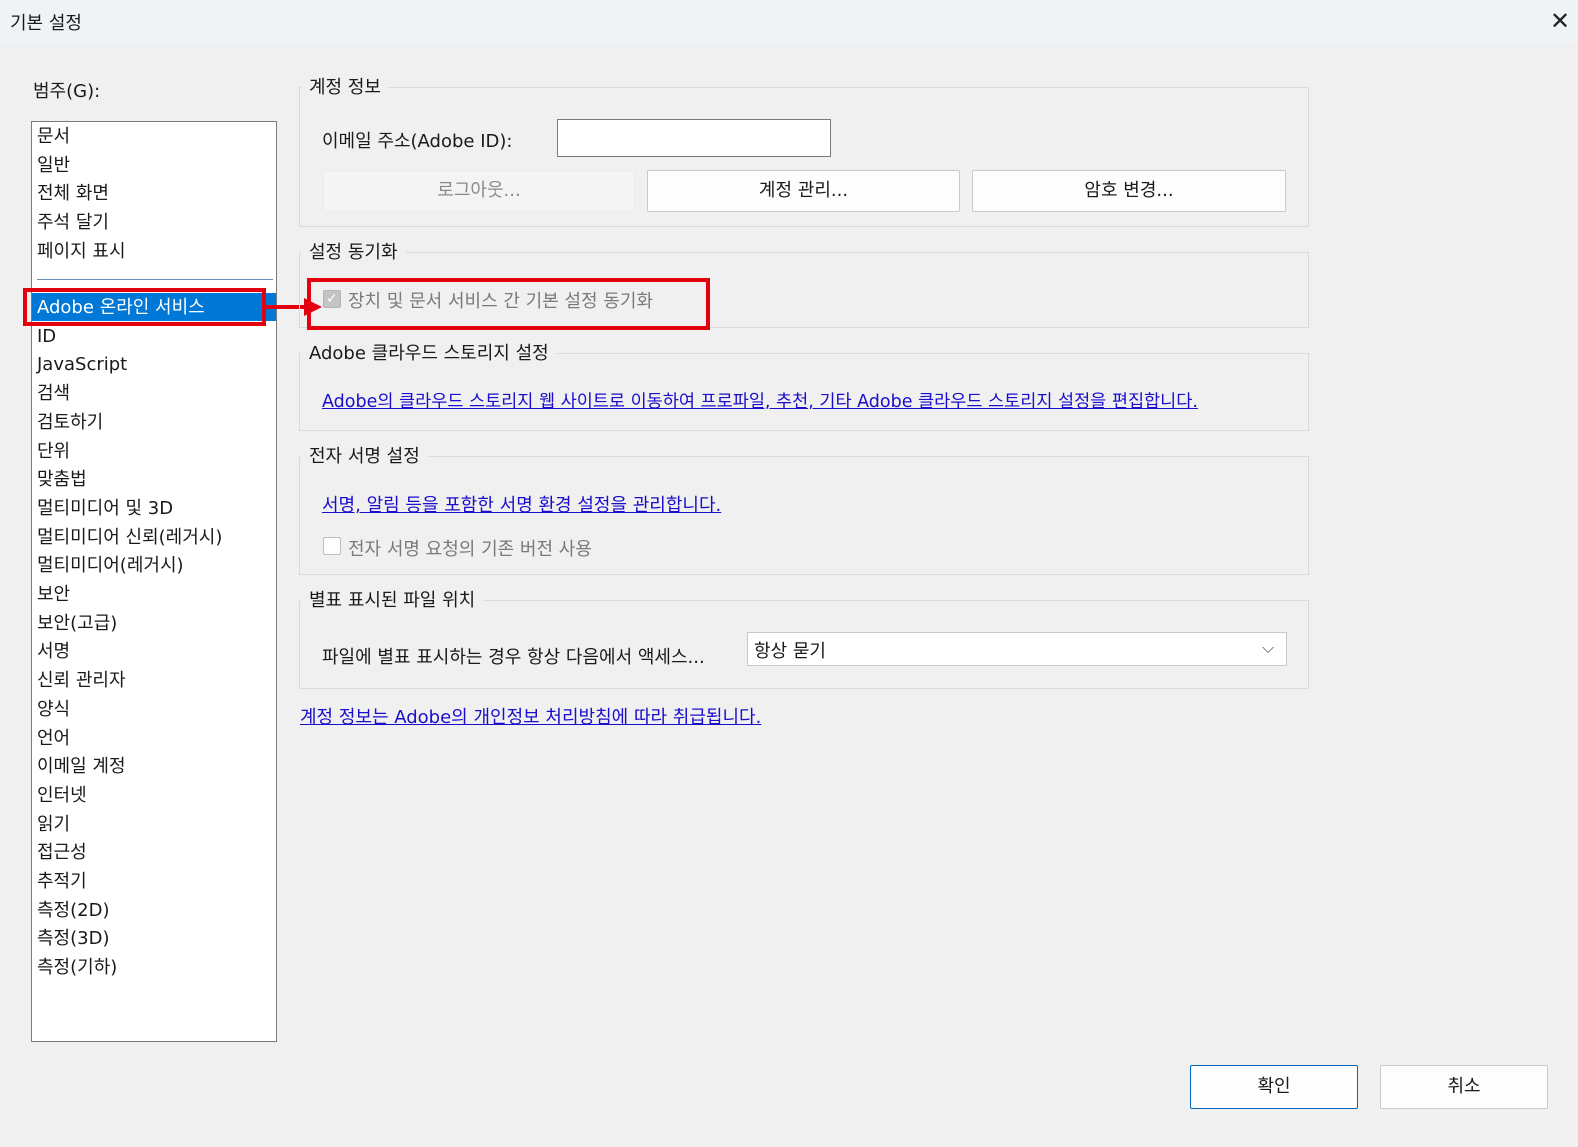 The image size is (1578, 1147). Describe the element at coordinates (789, 22) in the screenshot. I see `title-bar` at that location.